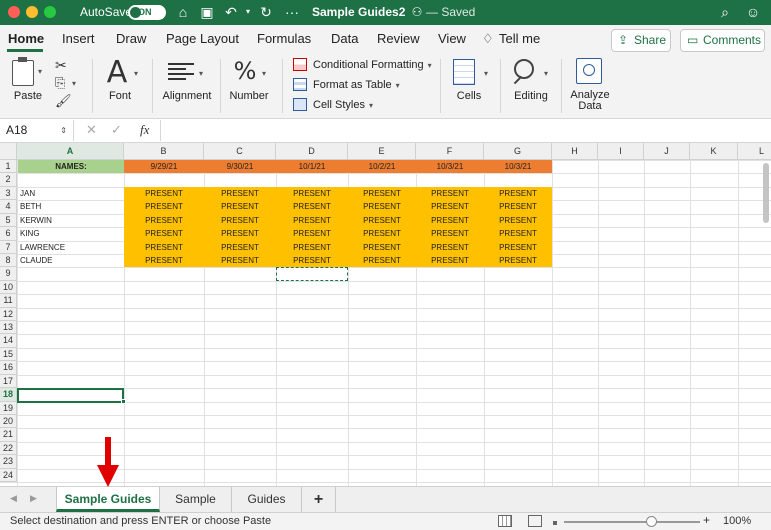 This screenshot has width=771, height=530. I want to click on number-dropdown-icon: ▾, so click(264, 73).